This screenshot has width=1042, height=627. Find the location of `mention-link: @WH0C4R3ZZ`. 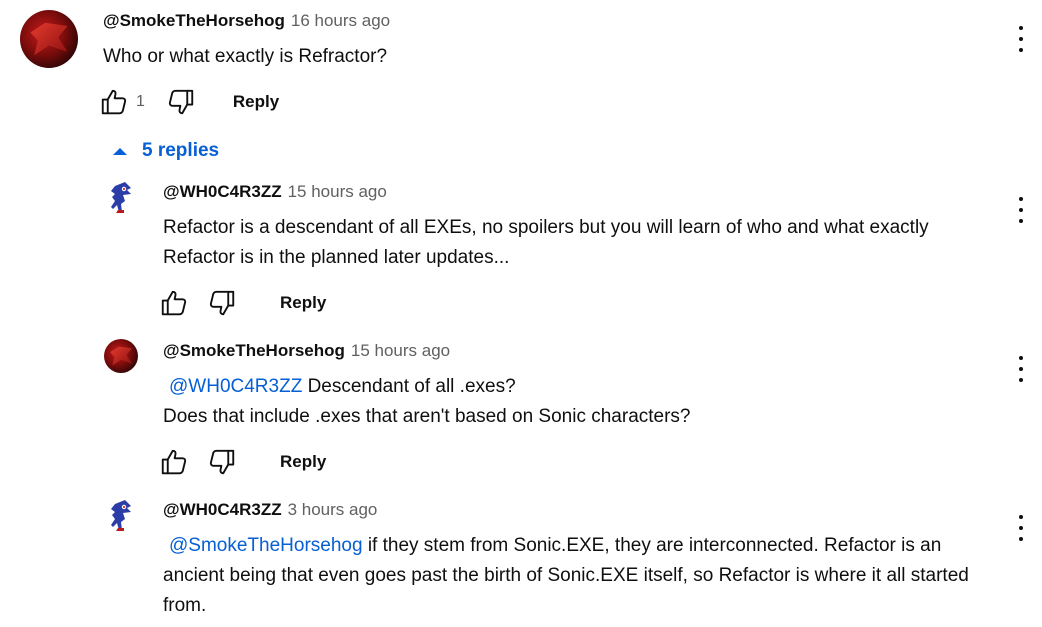

mention-link: @WH0C4R3ZZ is located at coordinates (235, 386).